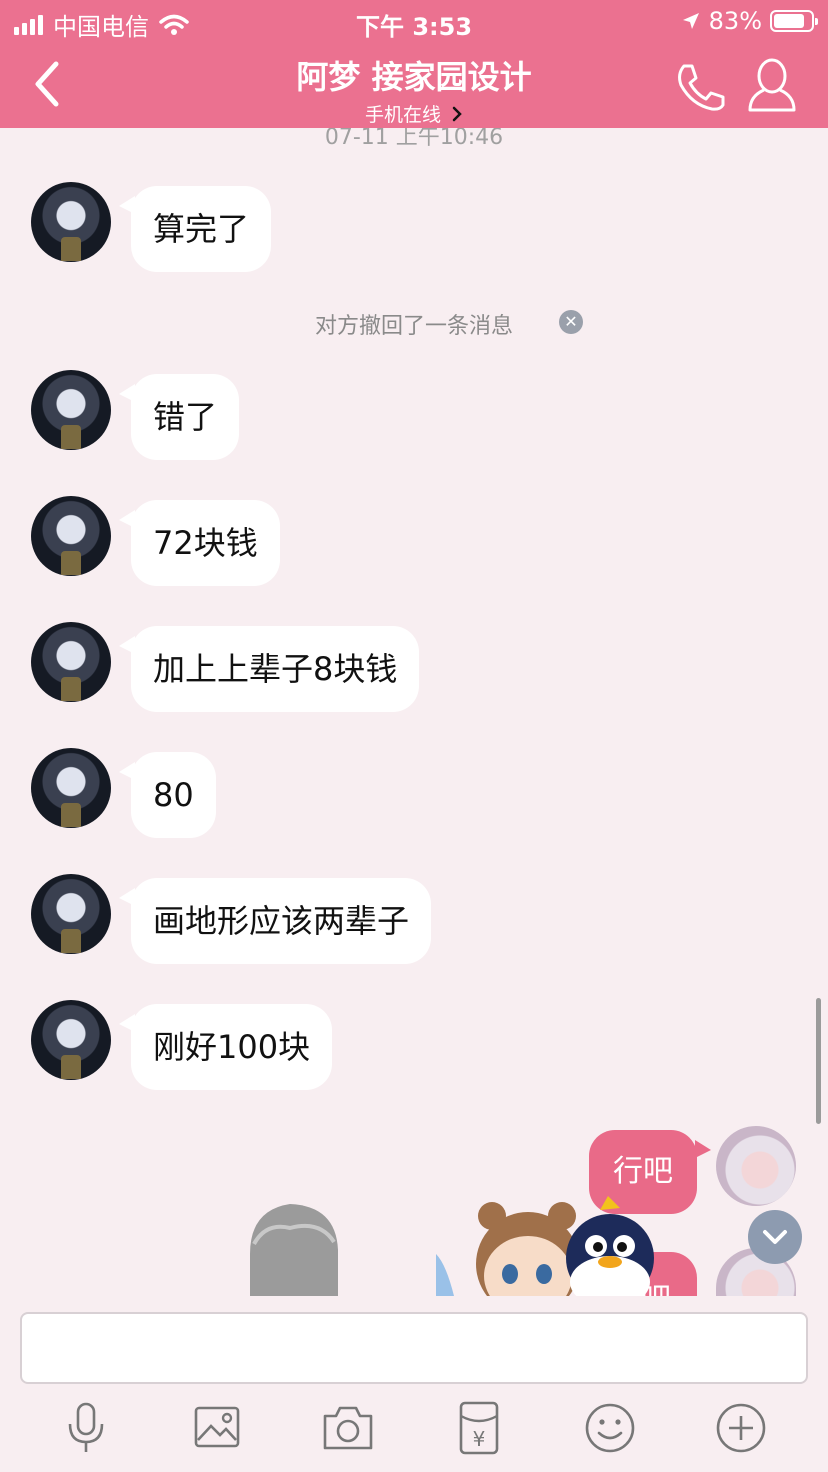 The width and height of the screenshot is (828, 1472). I want to click on online-status-label: 手机在线, so click(402, 115).